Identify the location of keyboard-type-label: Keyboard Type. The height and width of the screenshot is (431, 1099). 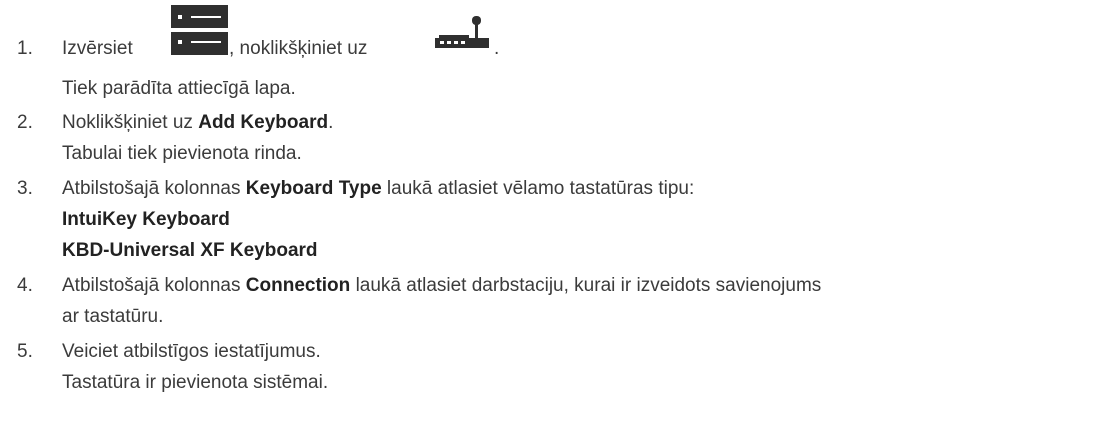
(313, 188).